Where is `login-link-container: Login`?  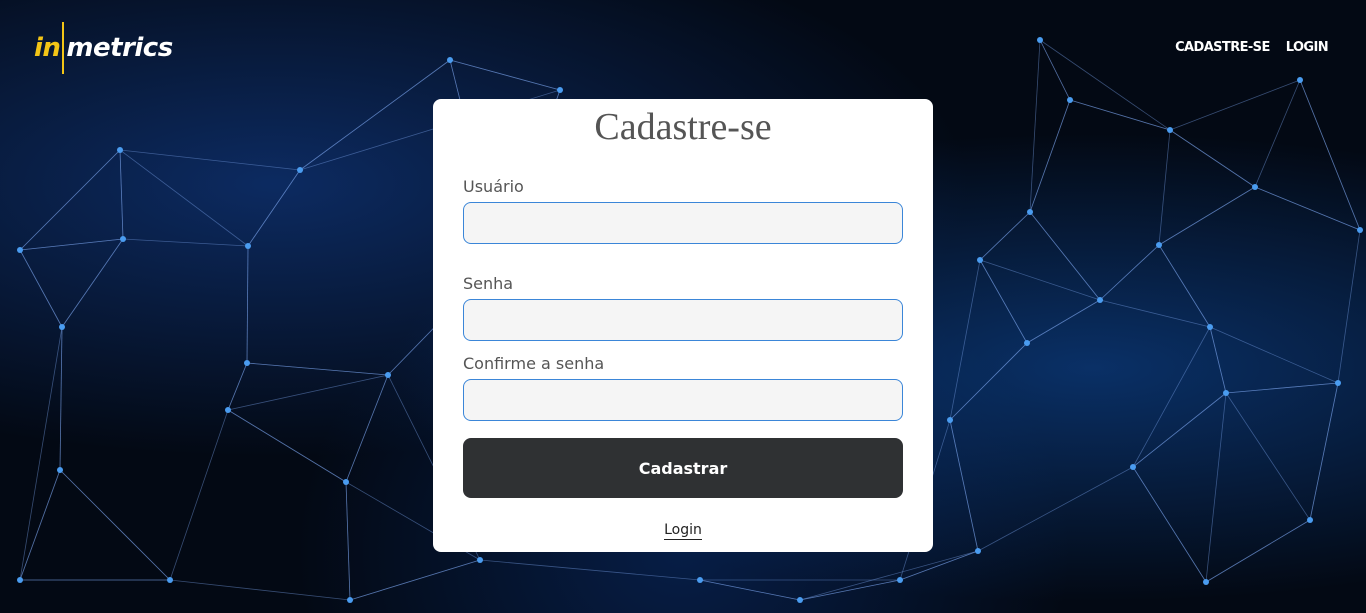
login-link-container: Login is located at coordinates (683, 530).